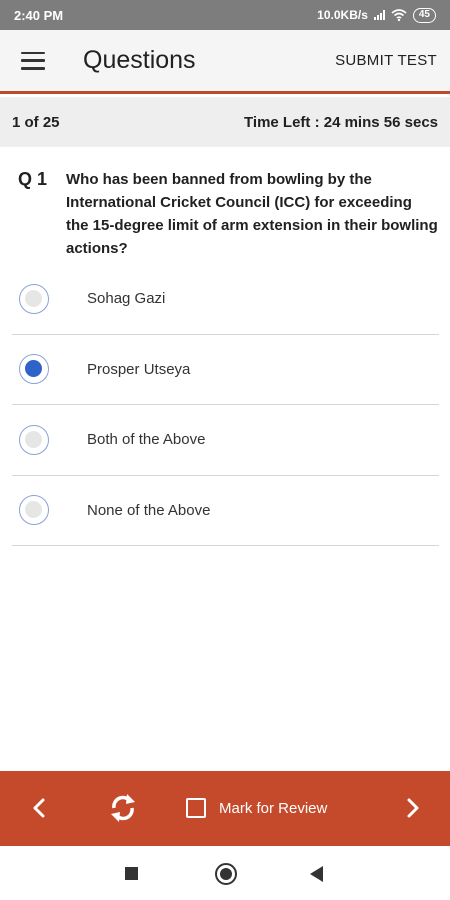 Image resolution: width=450 pixels, height=900 pixels. What do you see at coordinates (424, 15) in the screenshot?
I see `battery-icon: 45` at bounding box center [424, 15].